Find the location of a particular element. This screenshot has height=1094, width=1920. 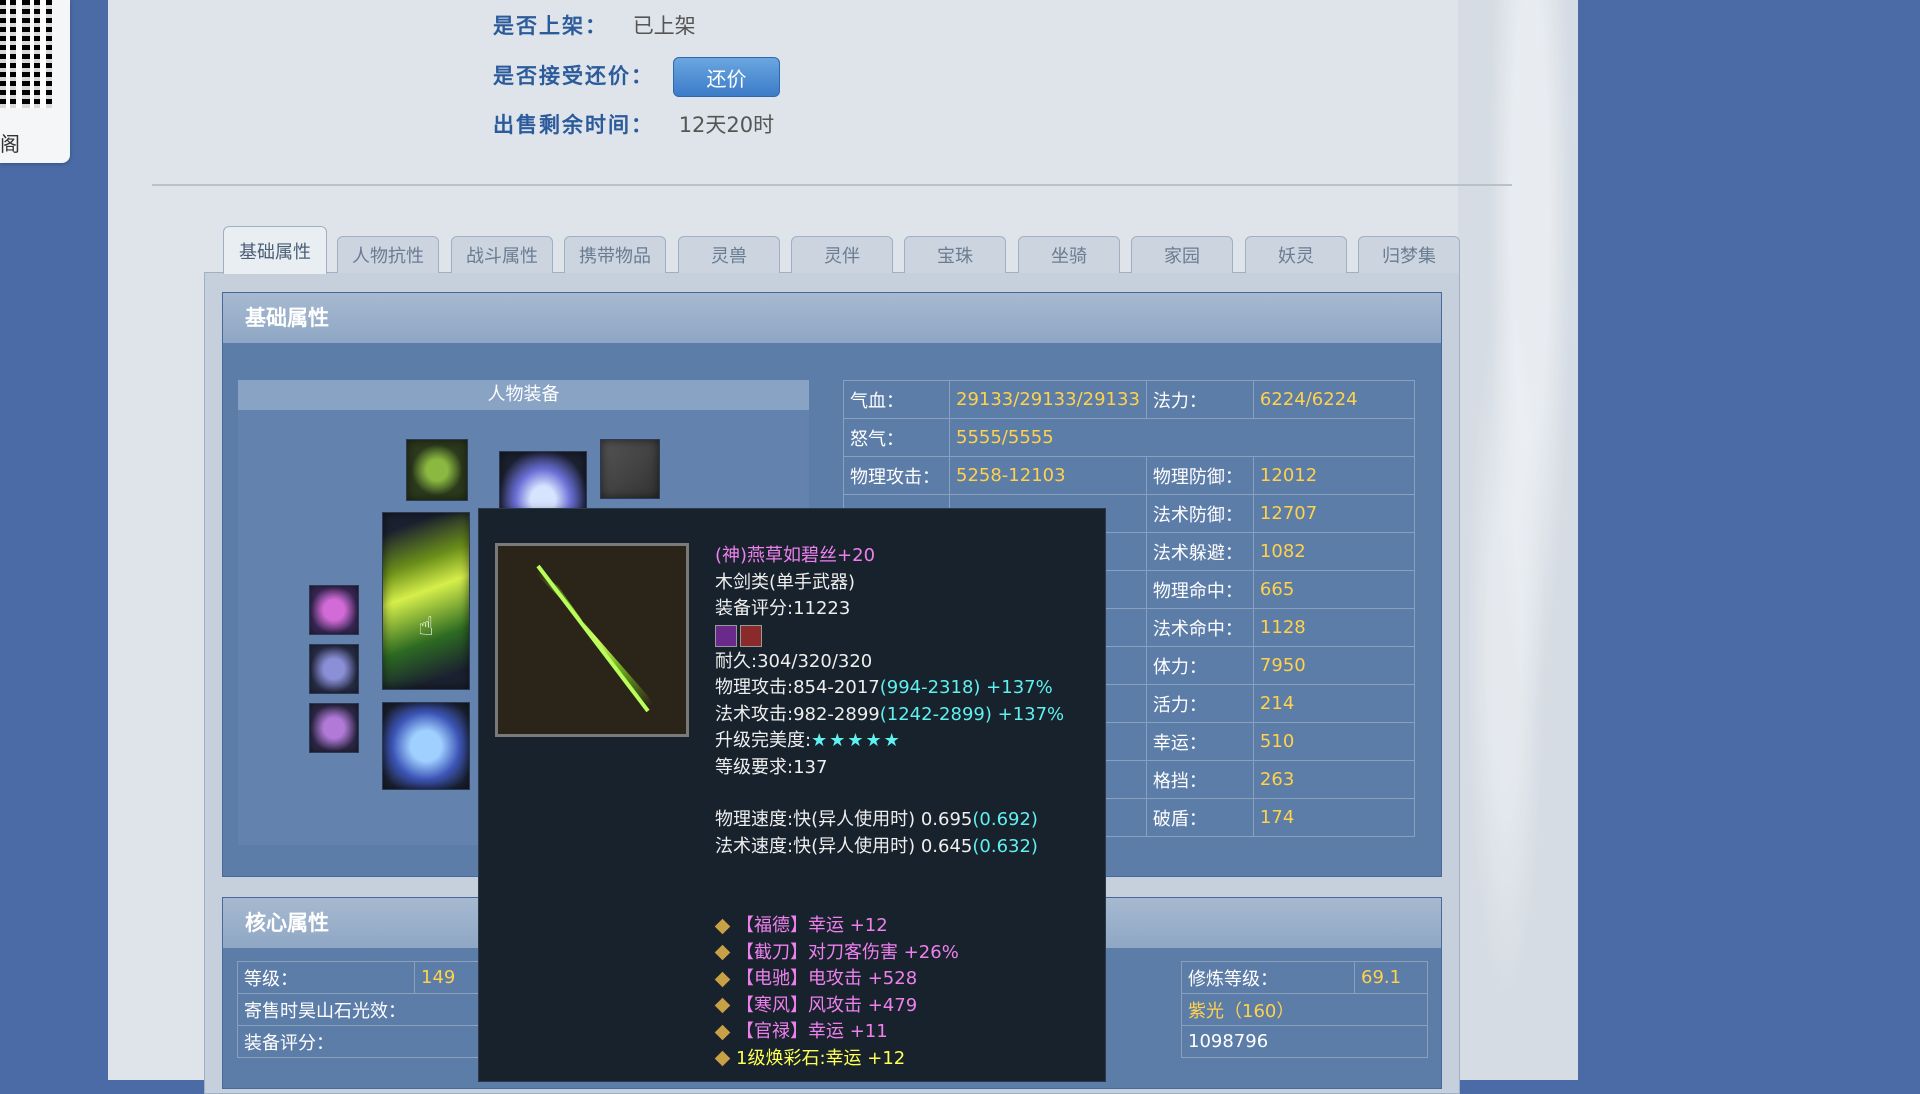

consign-glow-label: 寄售时昊山石光效： is located at coordinates (362, 1009).